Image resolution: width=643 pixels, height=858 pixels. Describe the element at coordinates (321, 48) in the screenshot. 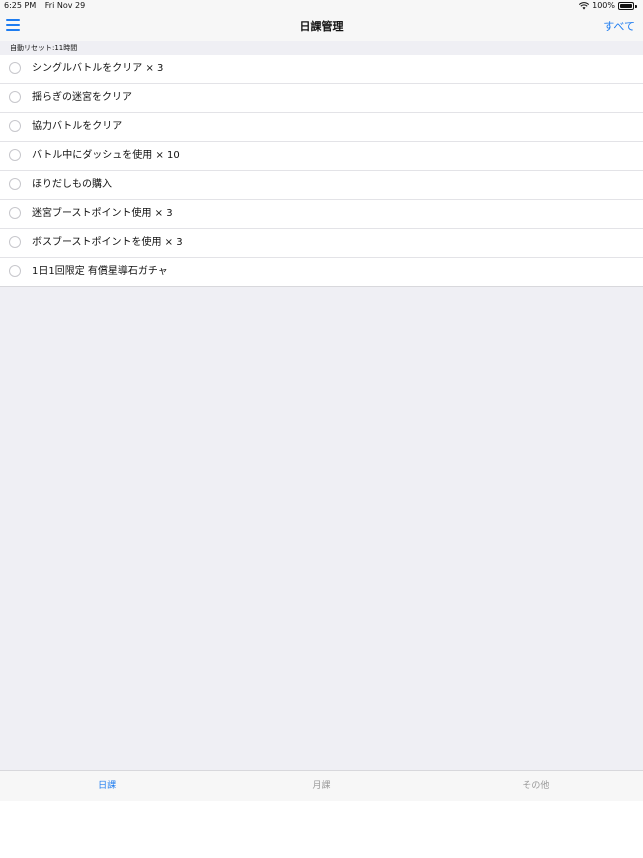

I see `section-header: 自動リセット:11時間` at that location.